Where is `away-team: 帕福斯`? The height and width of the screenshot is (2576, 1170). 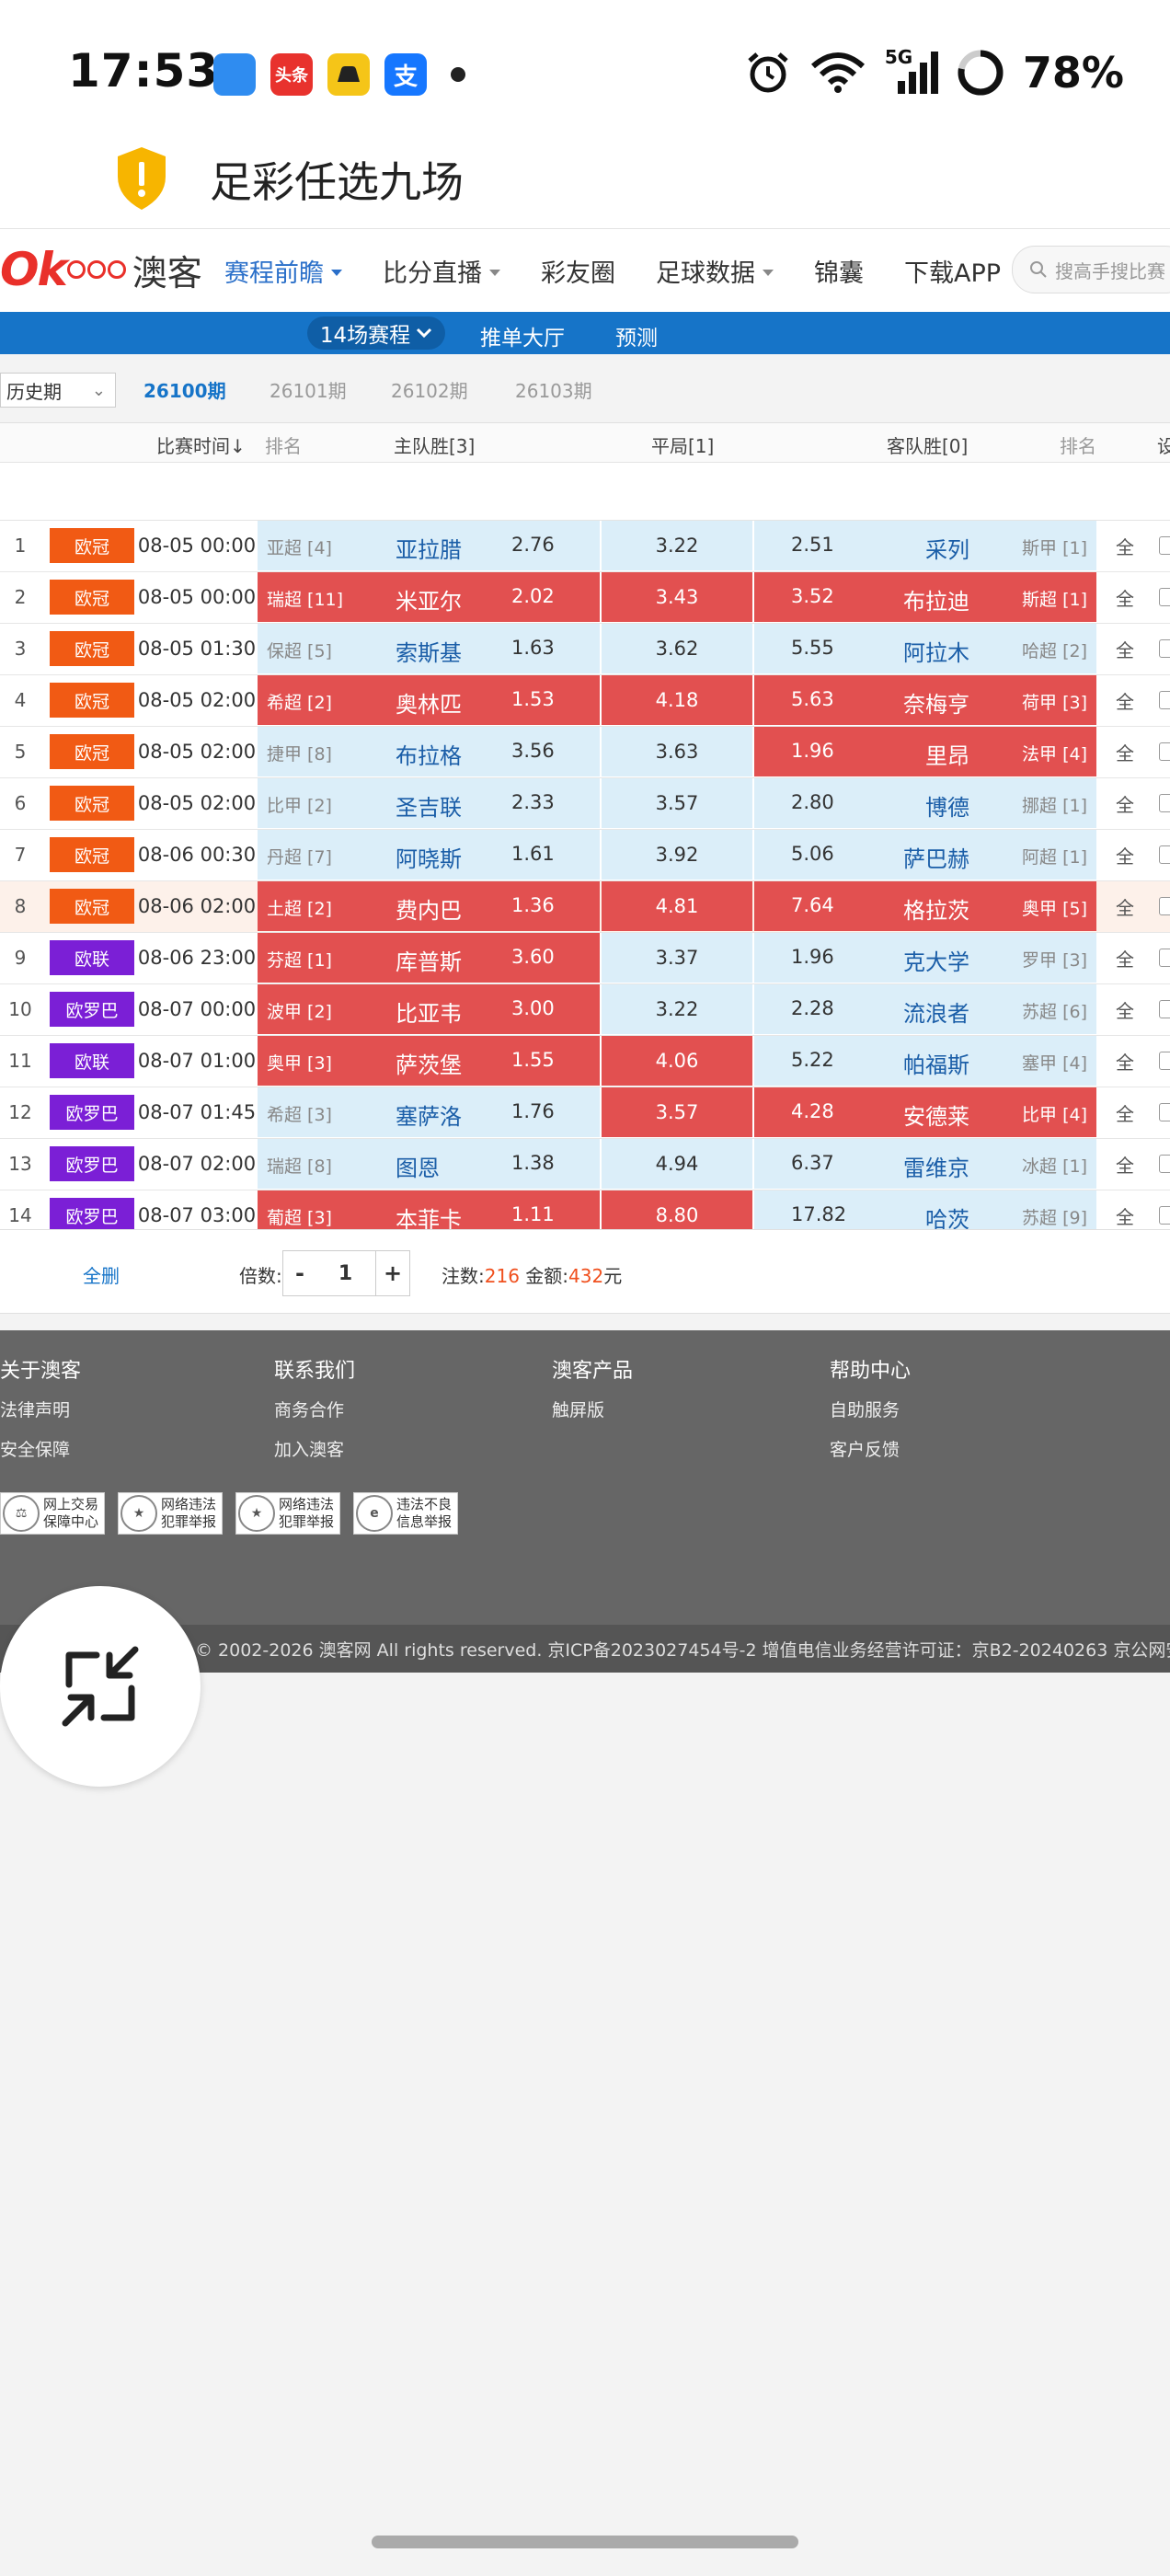
away-team: 帕福斯 is located at coordinates (936, 1063).